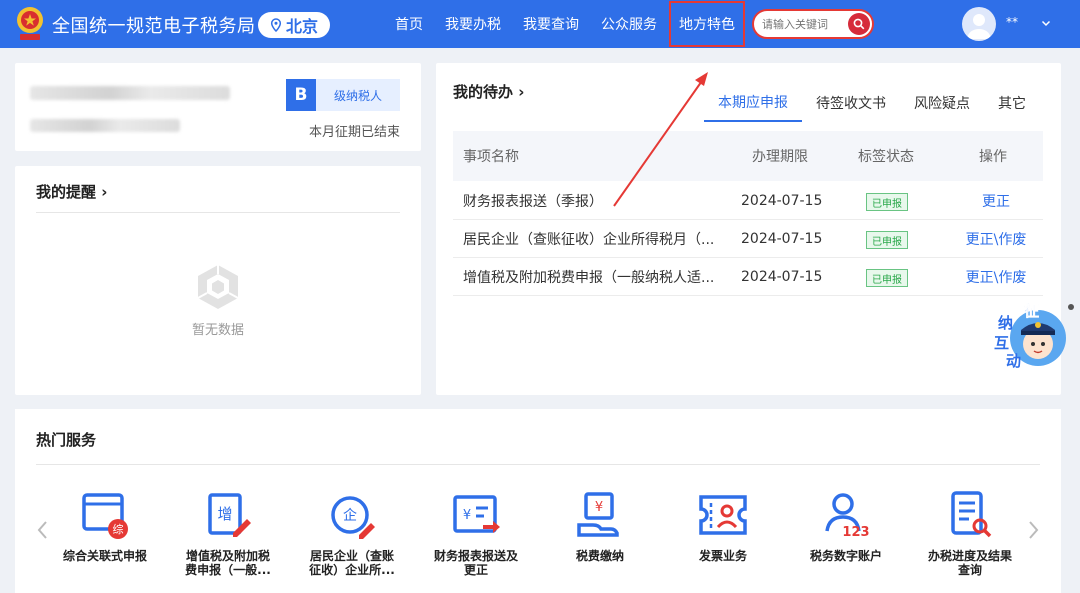 The width and height of the screenshot is (1080, 593). I want to click on hot-services-title: 热门服务, so click(66, 440).